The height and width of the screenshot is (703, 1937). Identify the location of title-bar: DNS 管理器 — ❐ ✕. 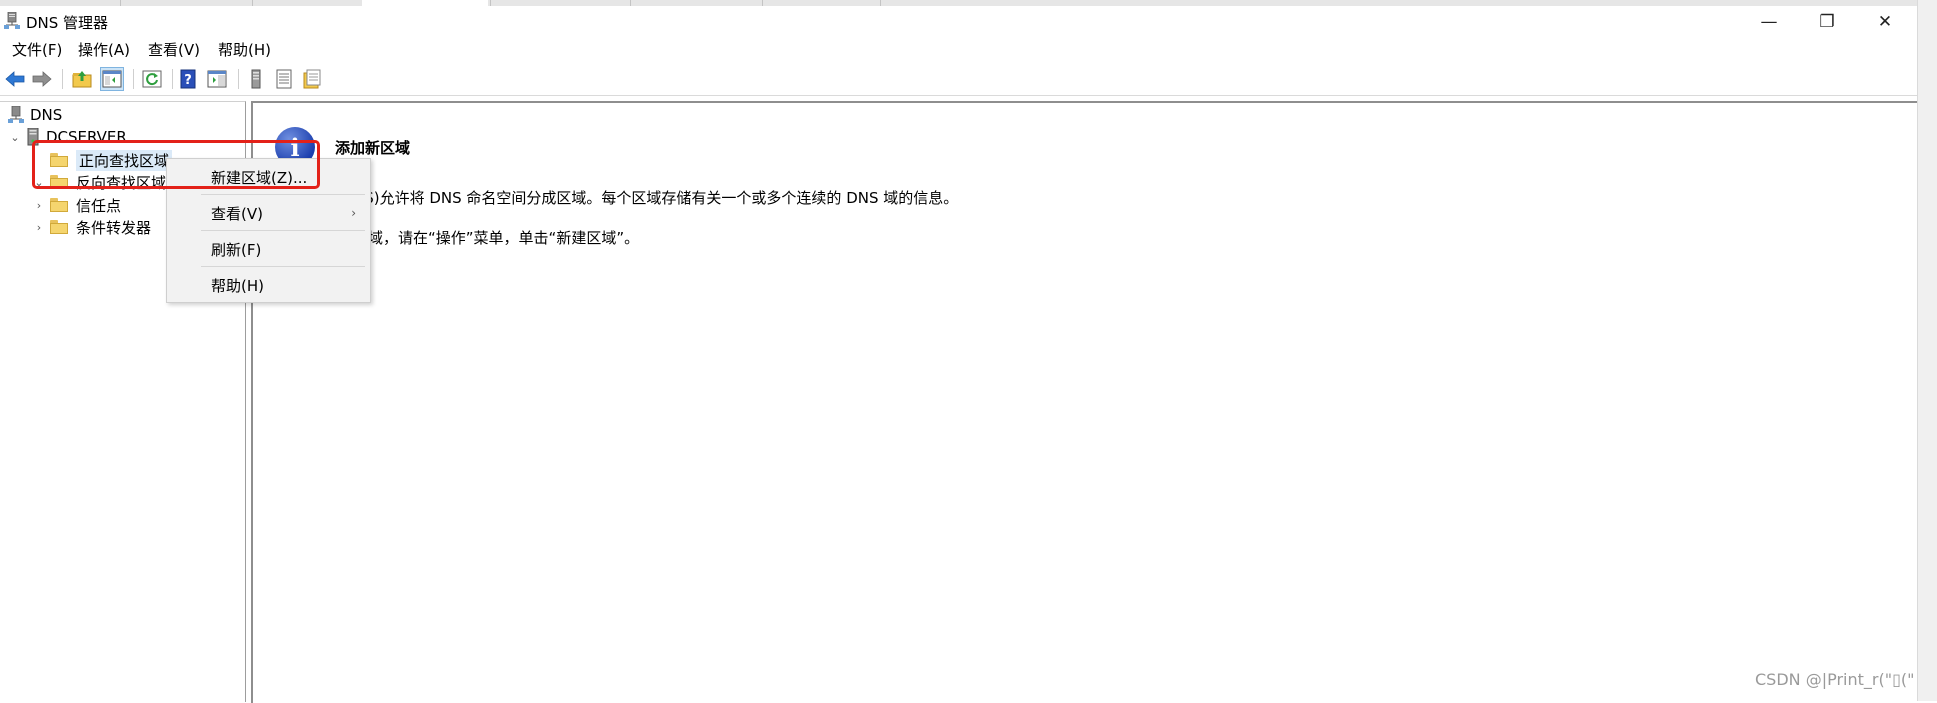
(958, 22).